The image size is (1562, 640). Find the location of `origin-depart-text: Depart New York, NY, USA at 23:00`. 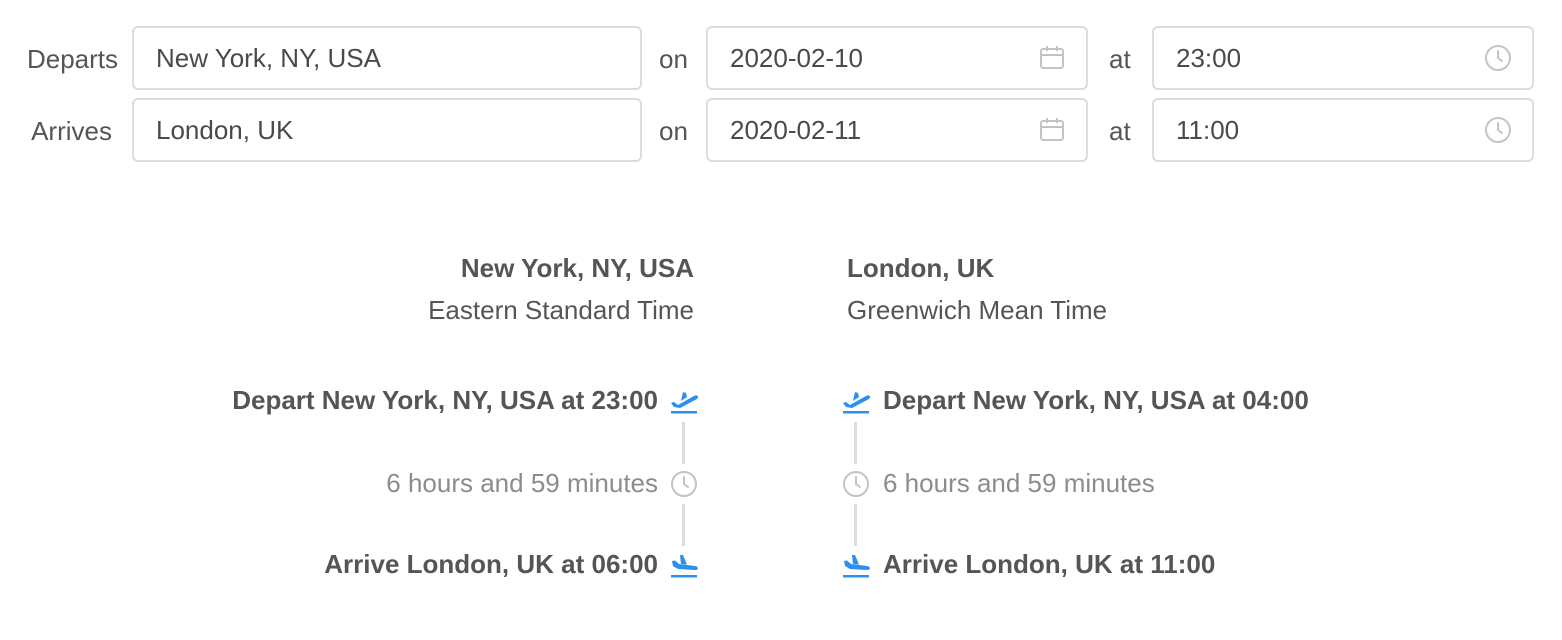

origin-depart-text: Depart New York, NY, USA at 23:00 is located at coordinates (445, 400).